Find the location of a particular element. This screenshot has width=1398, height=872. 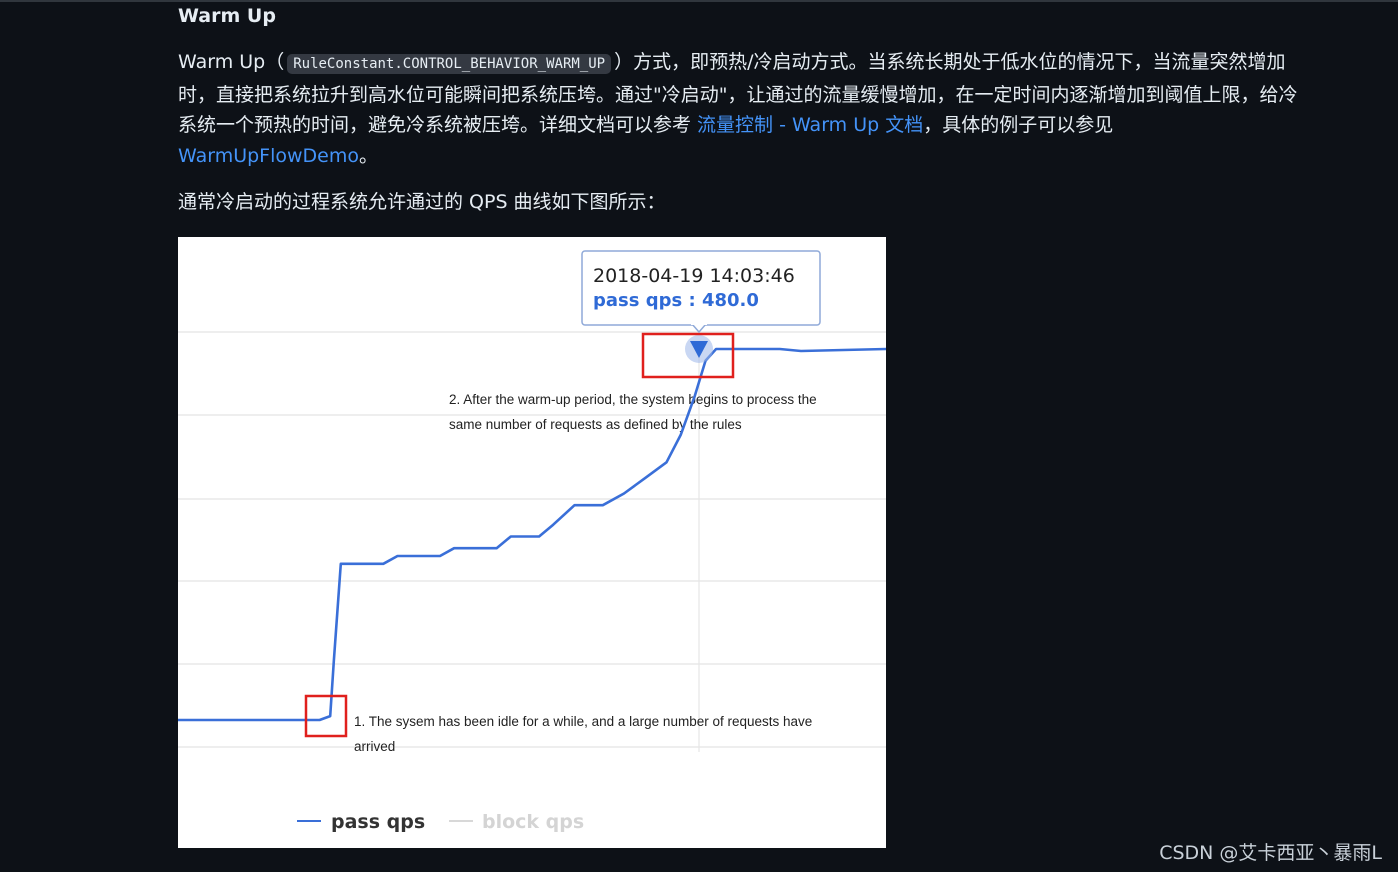

link-flow-control-doc: 流量控制 - Warm Up 文档 is located at coordinates (810, 125).